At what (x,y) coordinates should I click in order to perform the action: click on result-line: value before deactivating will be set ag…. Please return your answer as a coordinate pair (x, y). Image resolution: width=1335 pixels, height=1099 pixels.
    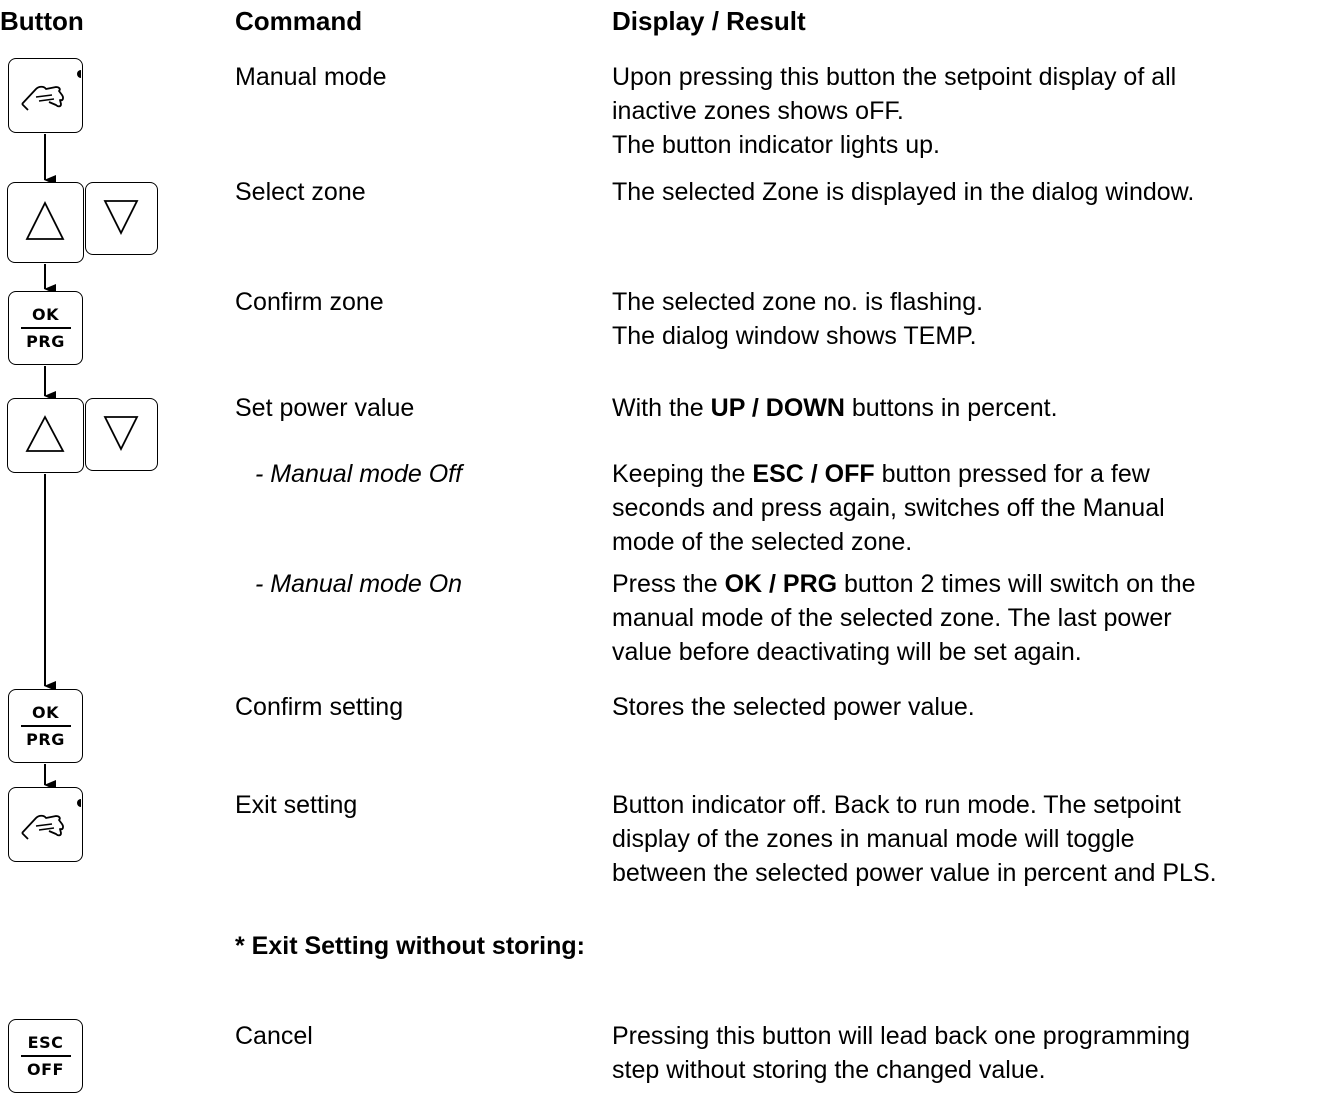
    Looking at the image, I should click on (847, 652).